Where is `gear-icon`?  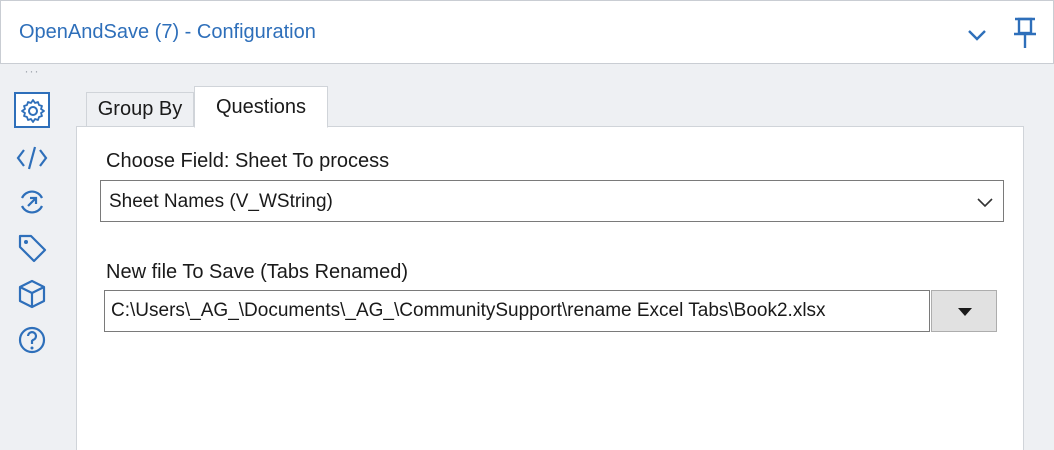
gear-icon is located at coordinates (32, 110).